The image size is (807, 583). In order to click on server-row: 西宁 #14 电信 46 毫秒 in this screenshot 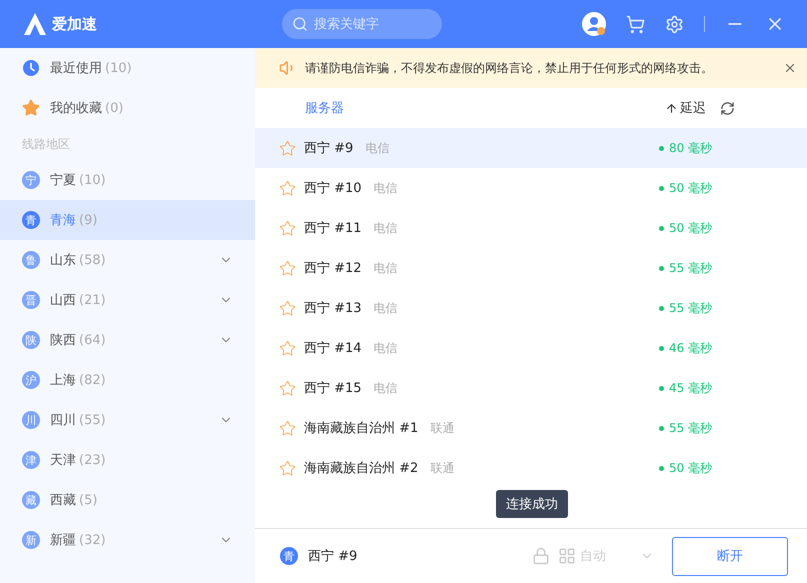, I will do `click(531, 348)`.